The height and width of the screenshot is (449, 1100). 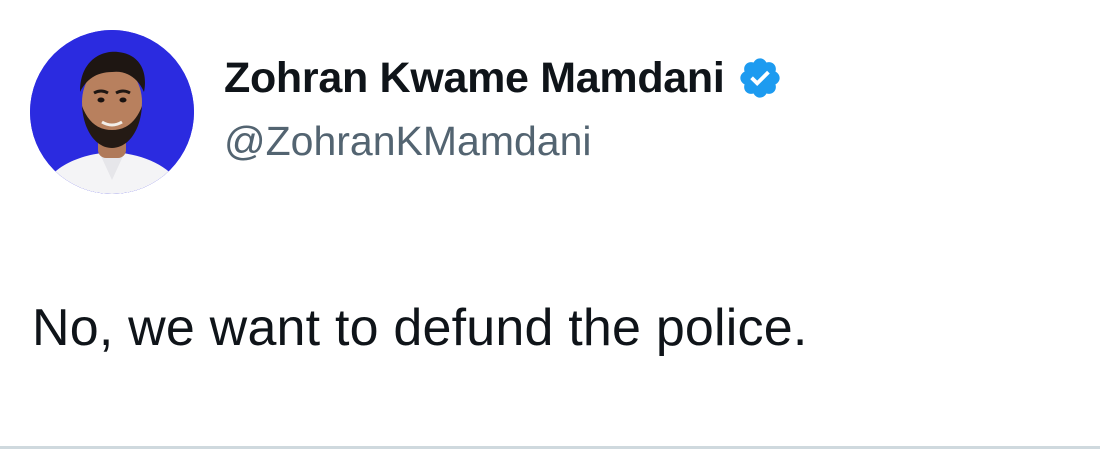 What do you see at coordinates (474, 78) in the screenshot?
I see `display-name: Zohran Kwame Mamdani` at bounding box center [474, 78].